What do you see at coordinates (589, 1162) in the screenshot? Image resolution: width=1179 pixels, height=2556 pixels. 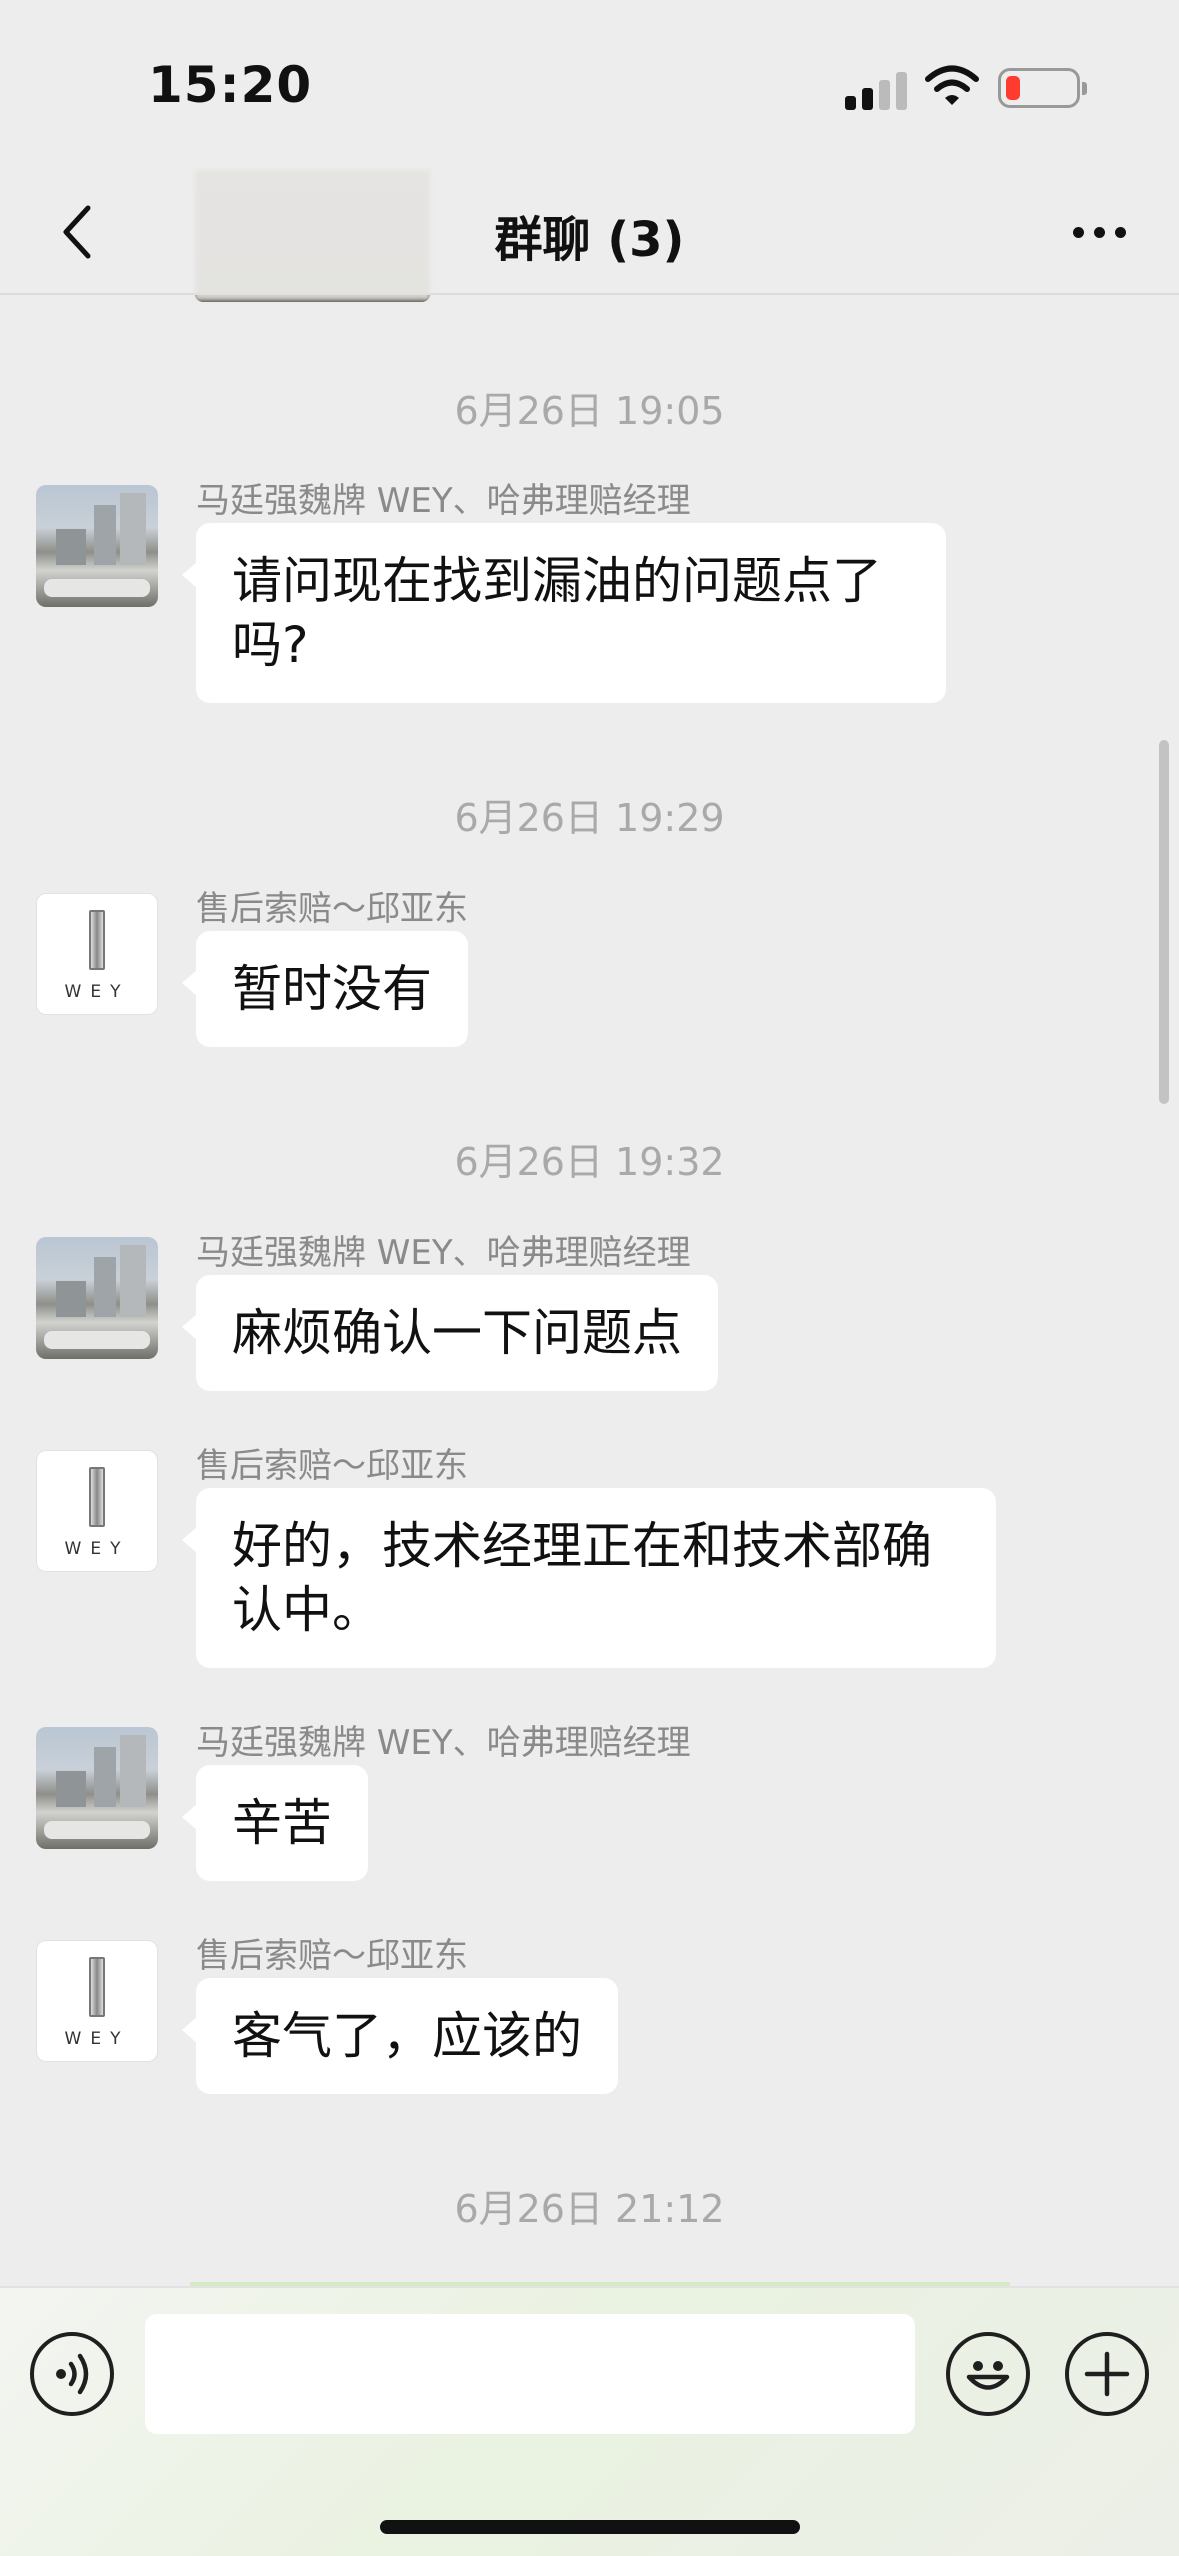 I see `time-divider: 6月26日 19:32` at bounding box center [589, 1162].